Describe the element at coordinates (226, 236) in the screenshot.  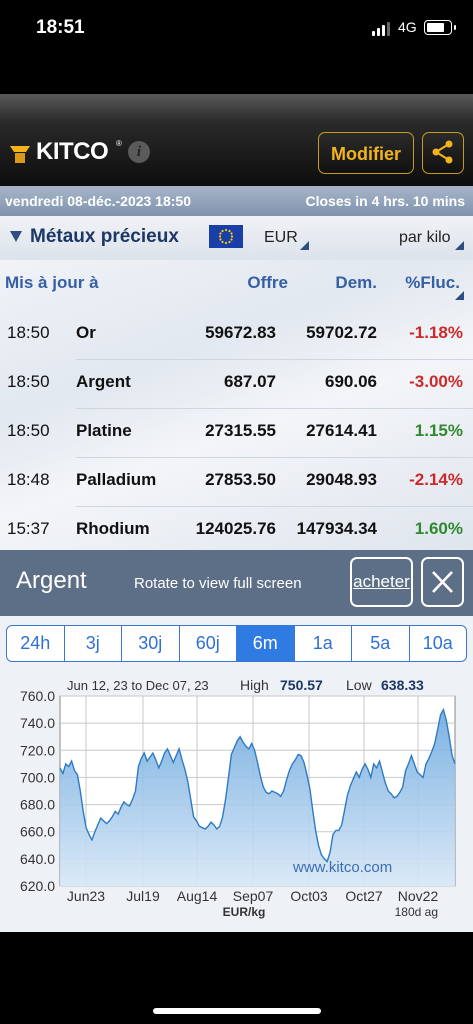
I see `eu-flag-icon` at that location.